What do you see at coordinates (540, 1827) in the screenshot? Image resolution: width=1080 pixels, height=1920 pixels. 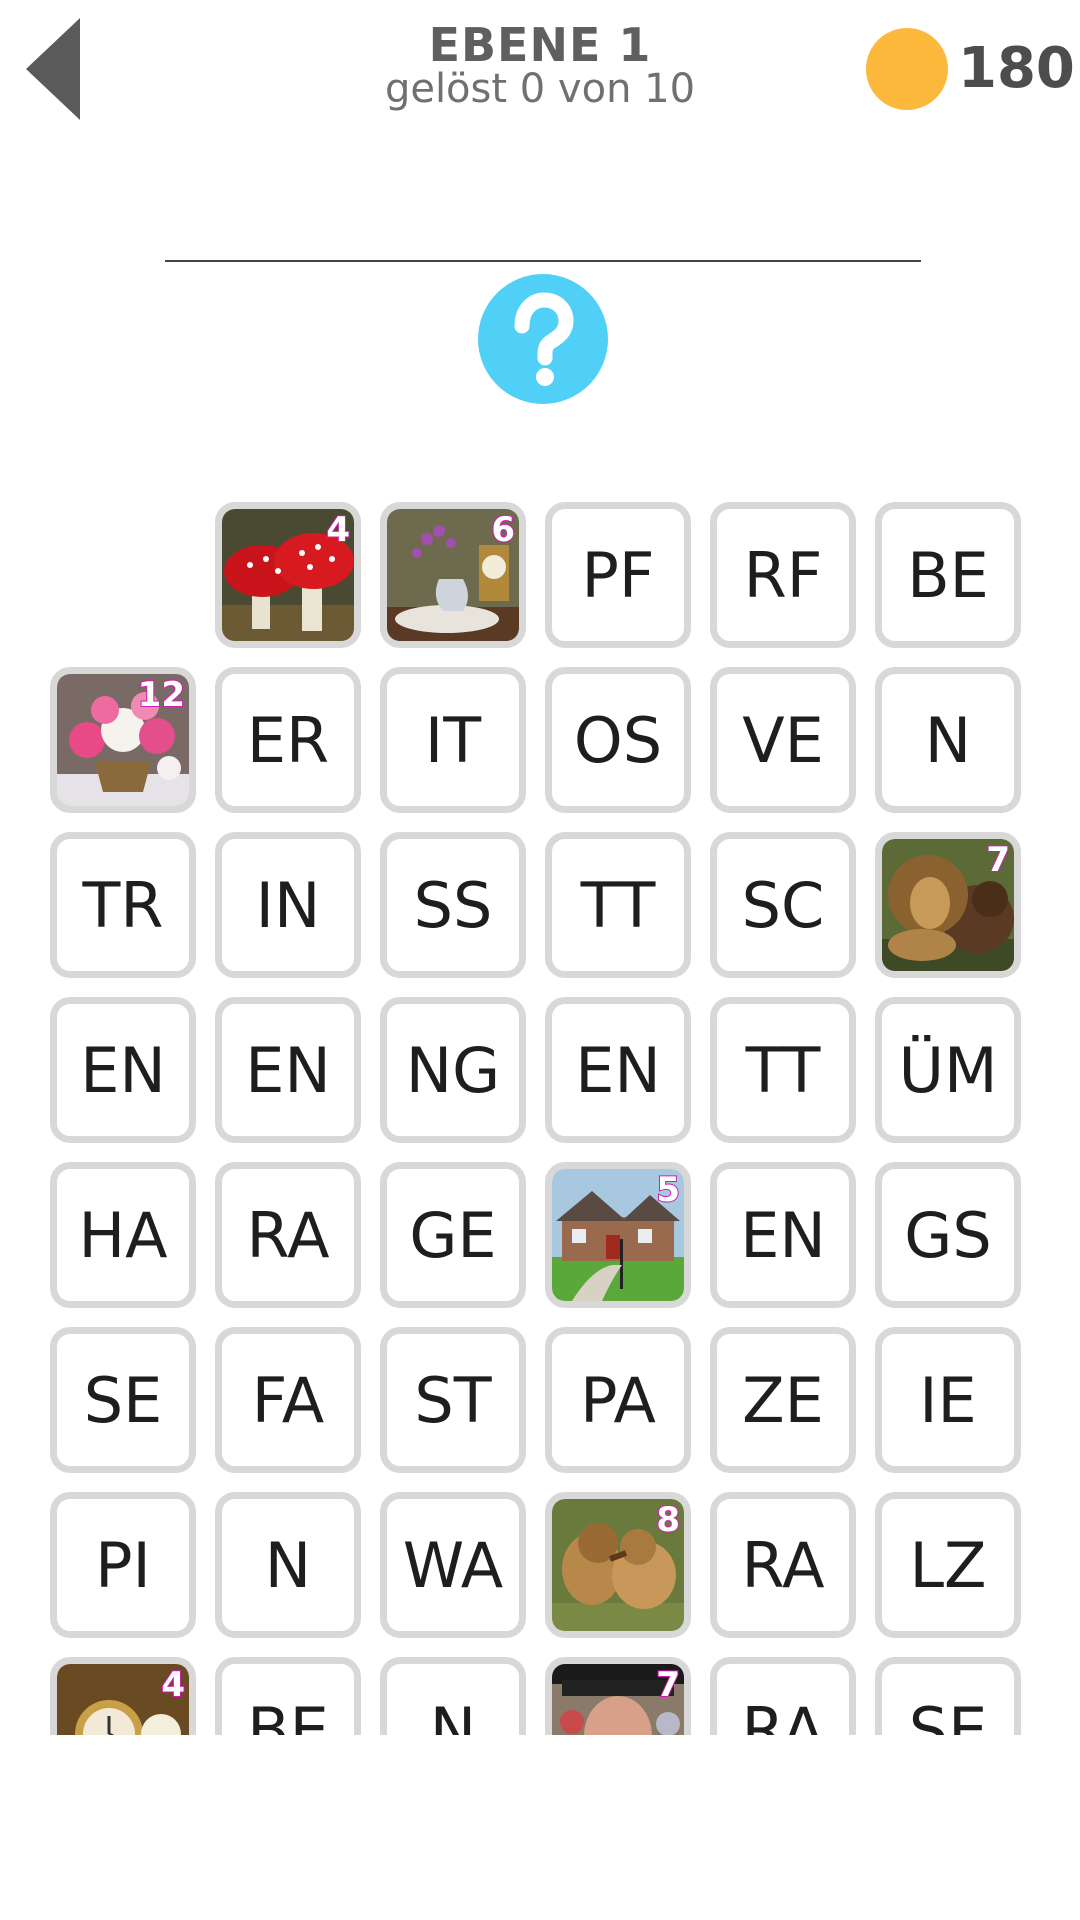 I see `bottom-area` at bounding box center [540, 1827].